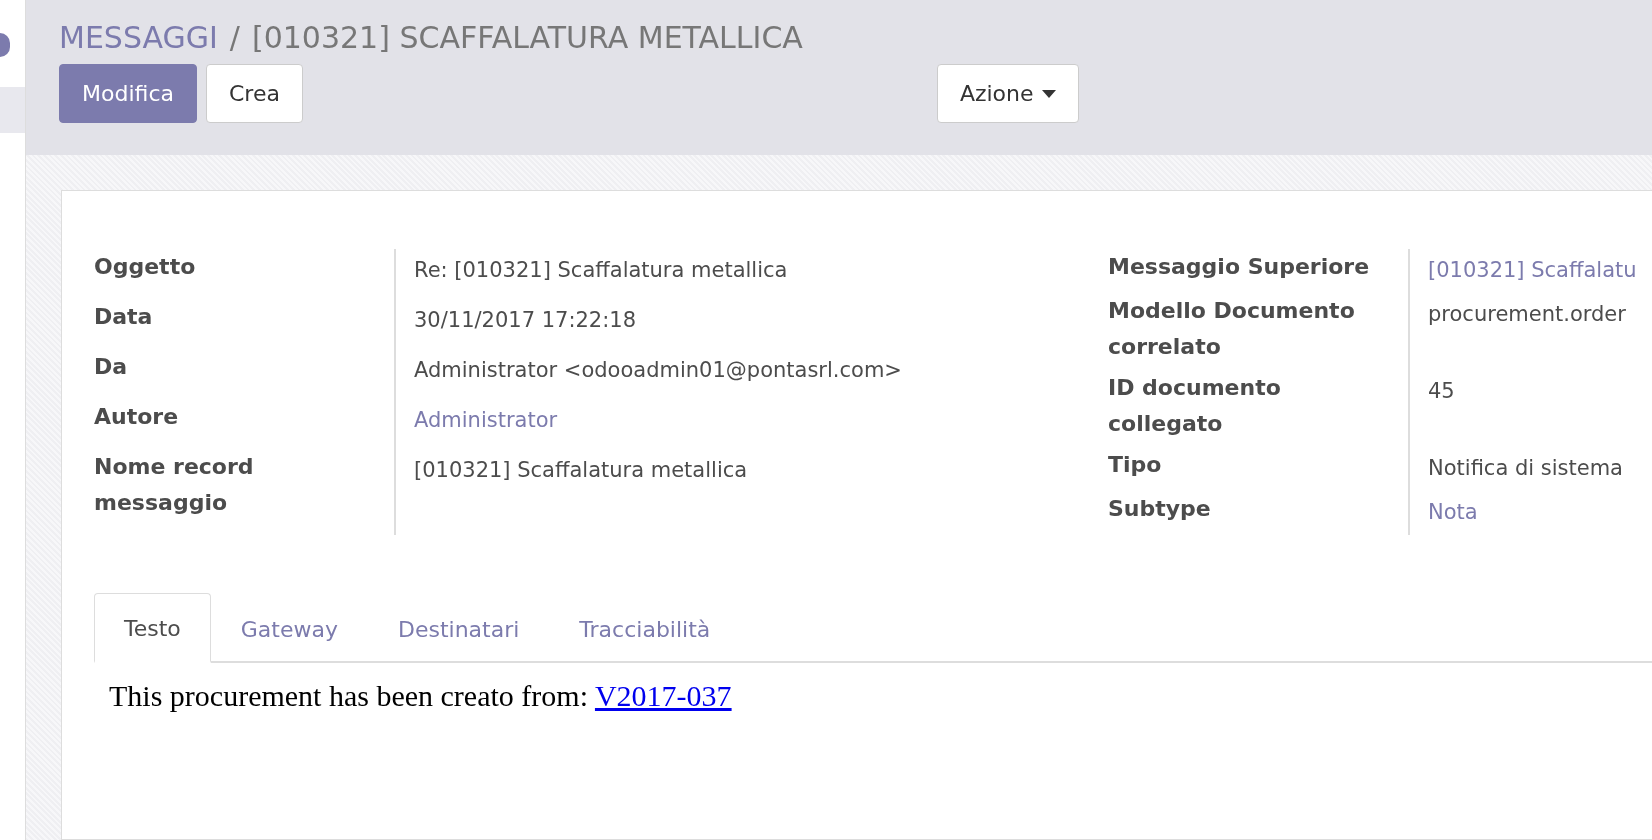  What do you see at coordinates (124, 317) in the screenshot?
I see `field-label: Data` at bounding box center [124, 317].